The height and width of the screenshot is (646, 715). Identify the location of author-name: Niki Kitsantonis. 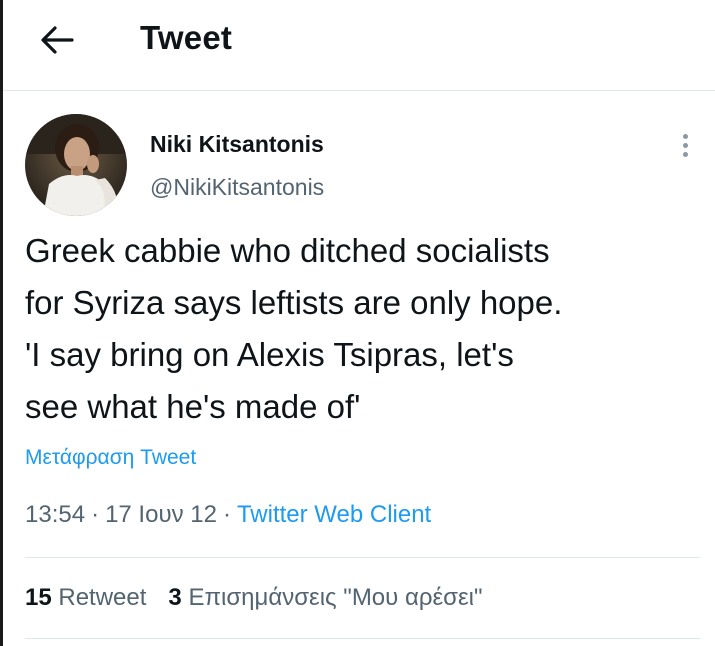
(237, 144).